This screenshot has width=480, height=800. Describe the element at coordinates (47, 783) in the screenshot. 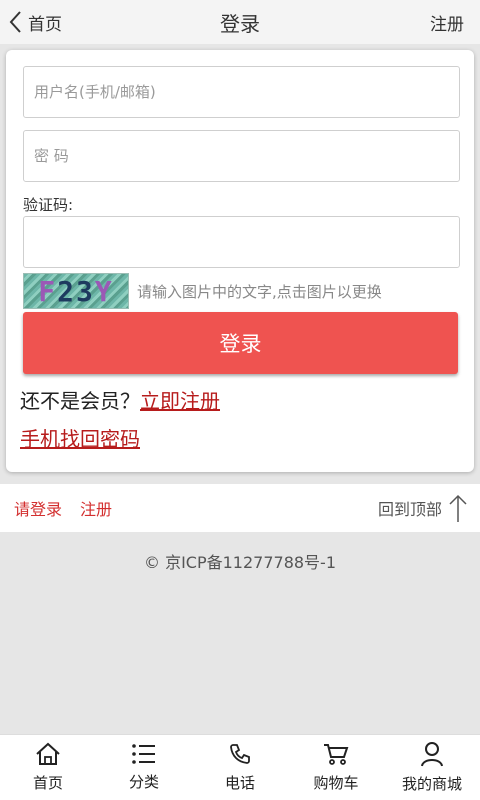

I see `tab-label: 首页` at that location.